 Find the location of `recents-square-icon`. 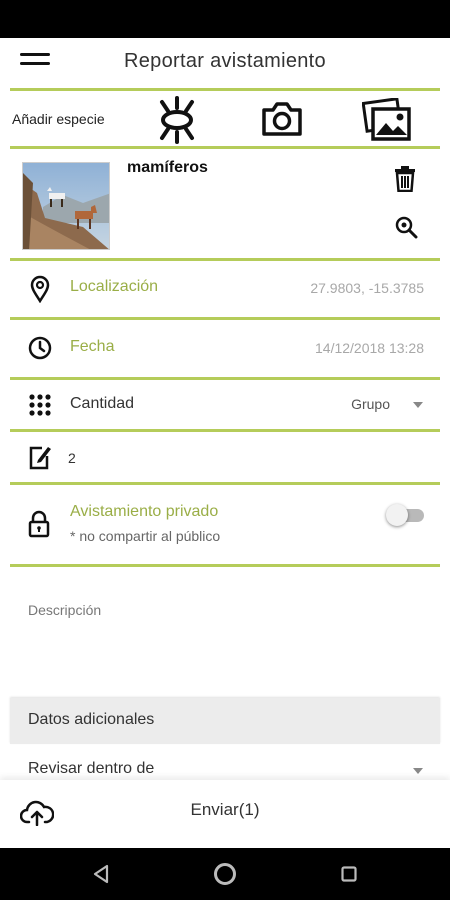

recents-square-icon is located at coordinates (349, 874).